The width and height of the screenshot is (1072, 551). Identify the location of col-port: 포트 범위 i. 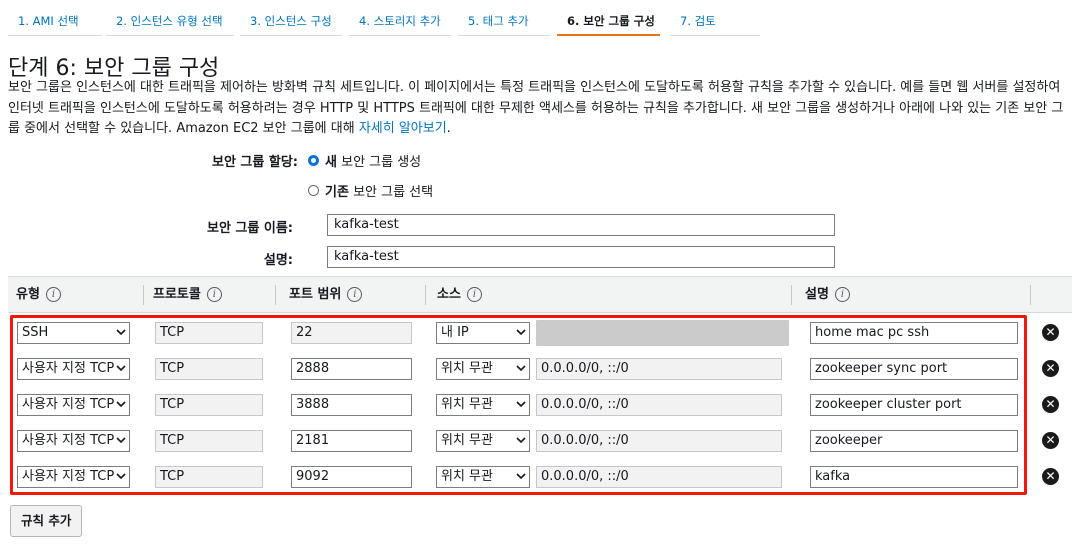
(326, 294).